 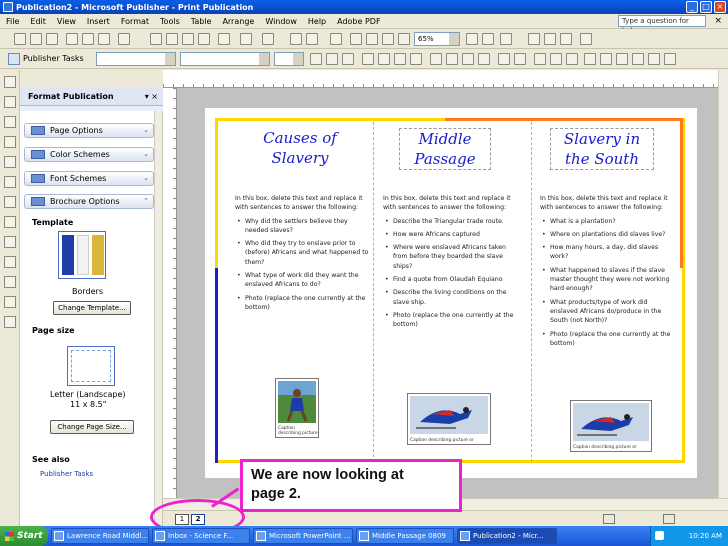 I want to click on menu-table: Table, so click(x=201, y=21).